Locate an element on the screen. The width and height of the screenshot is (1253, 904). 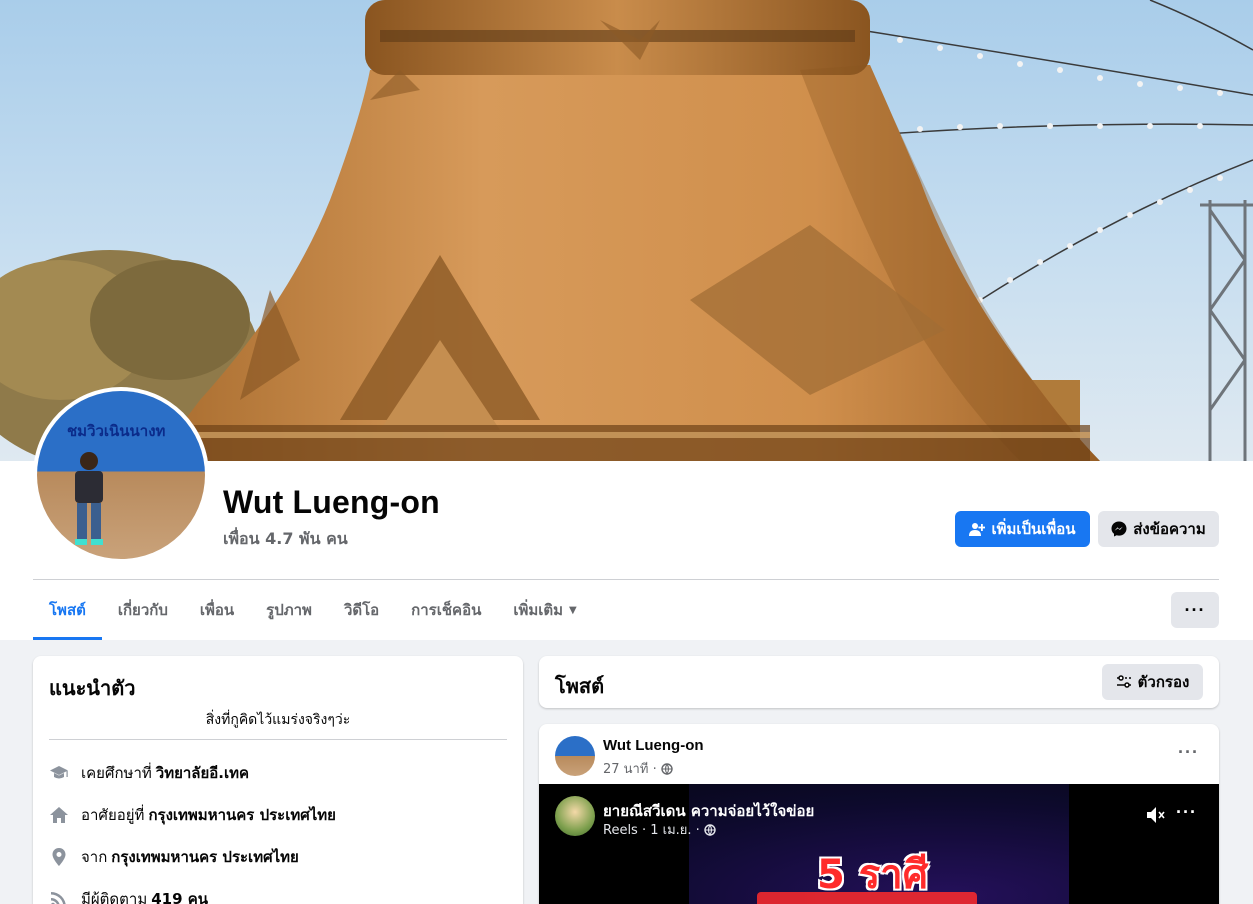
intro-row-prefix: มีผู้ติดตาม is located at coordinates (114, 897).